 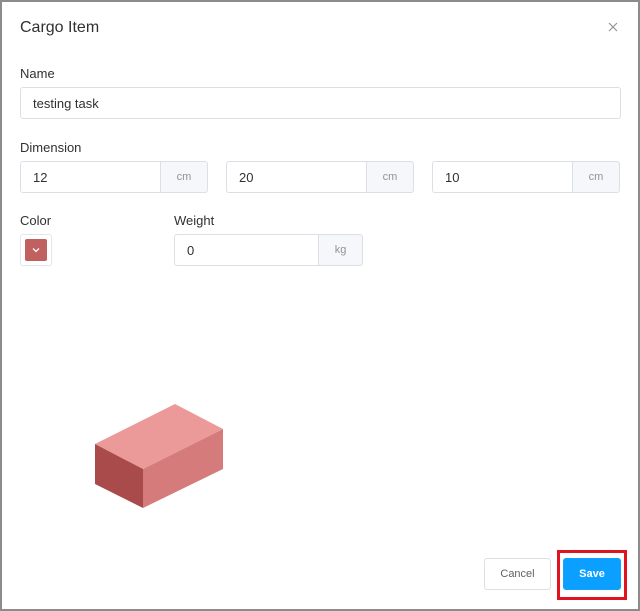 I want to click on color-picker, so click(x=36, y=250).